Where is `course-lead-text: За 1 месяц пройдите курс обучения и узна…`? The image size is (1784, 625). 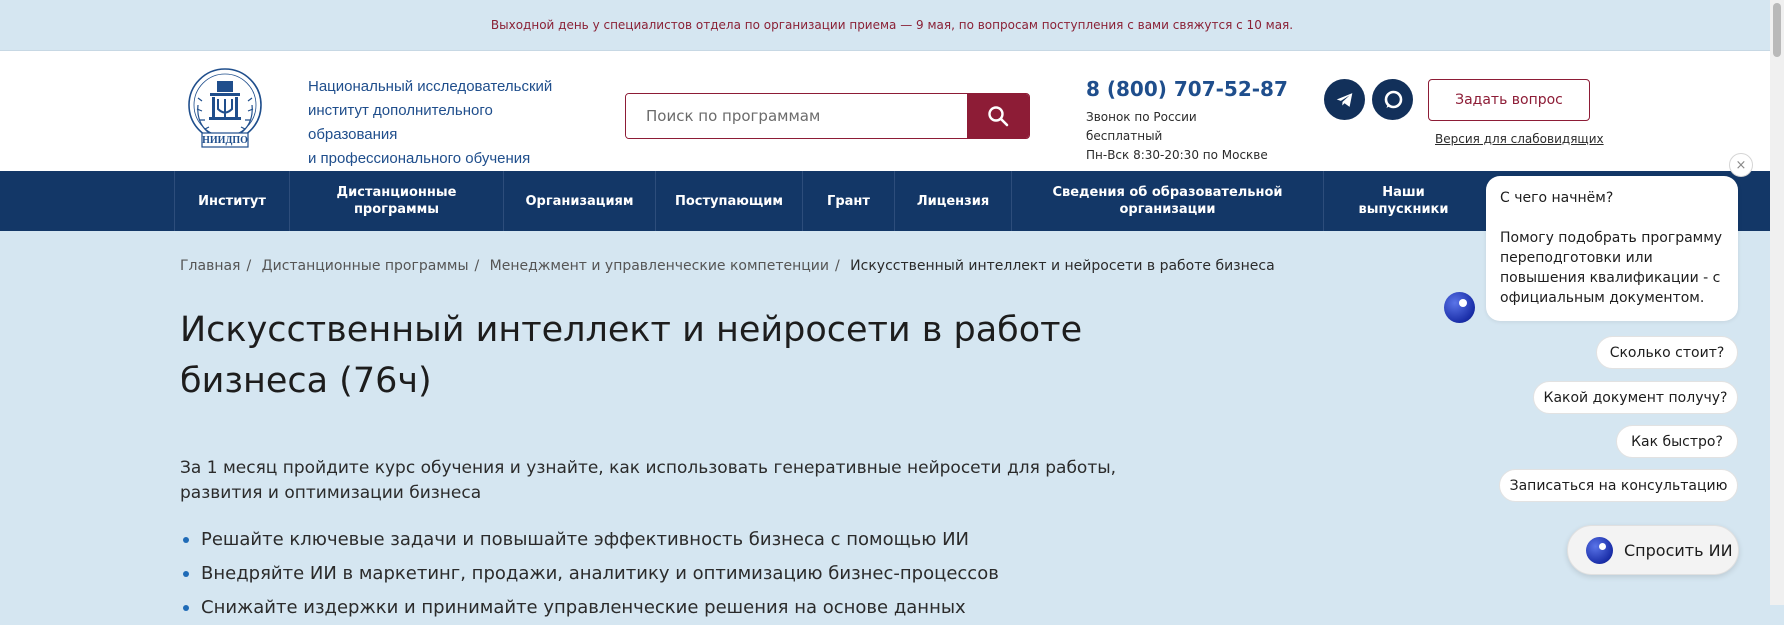 course-lead-text: За 1 месяц пройдите курс обучения и узна… is located at coordinates (648, 480).